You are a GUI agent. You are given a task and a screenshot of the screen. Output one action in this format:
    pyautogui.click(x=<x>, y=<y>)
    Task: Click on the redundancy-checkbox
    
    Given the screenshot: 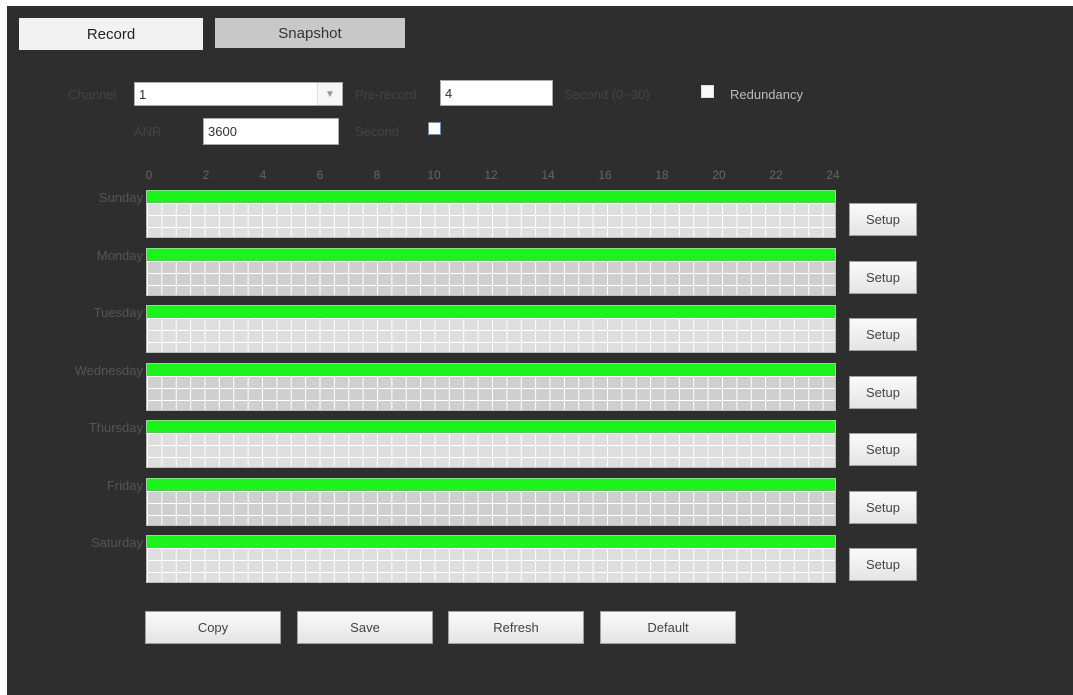 What is the action you would take?
    pyautogui.click(x=707, y=91)
    